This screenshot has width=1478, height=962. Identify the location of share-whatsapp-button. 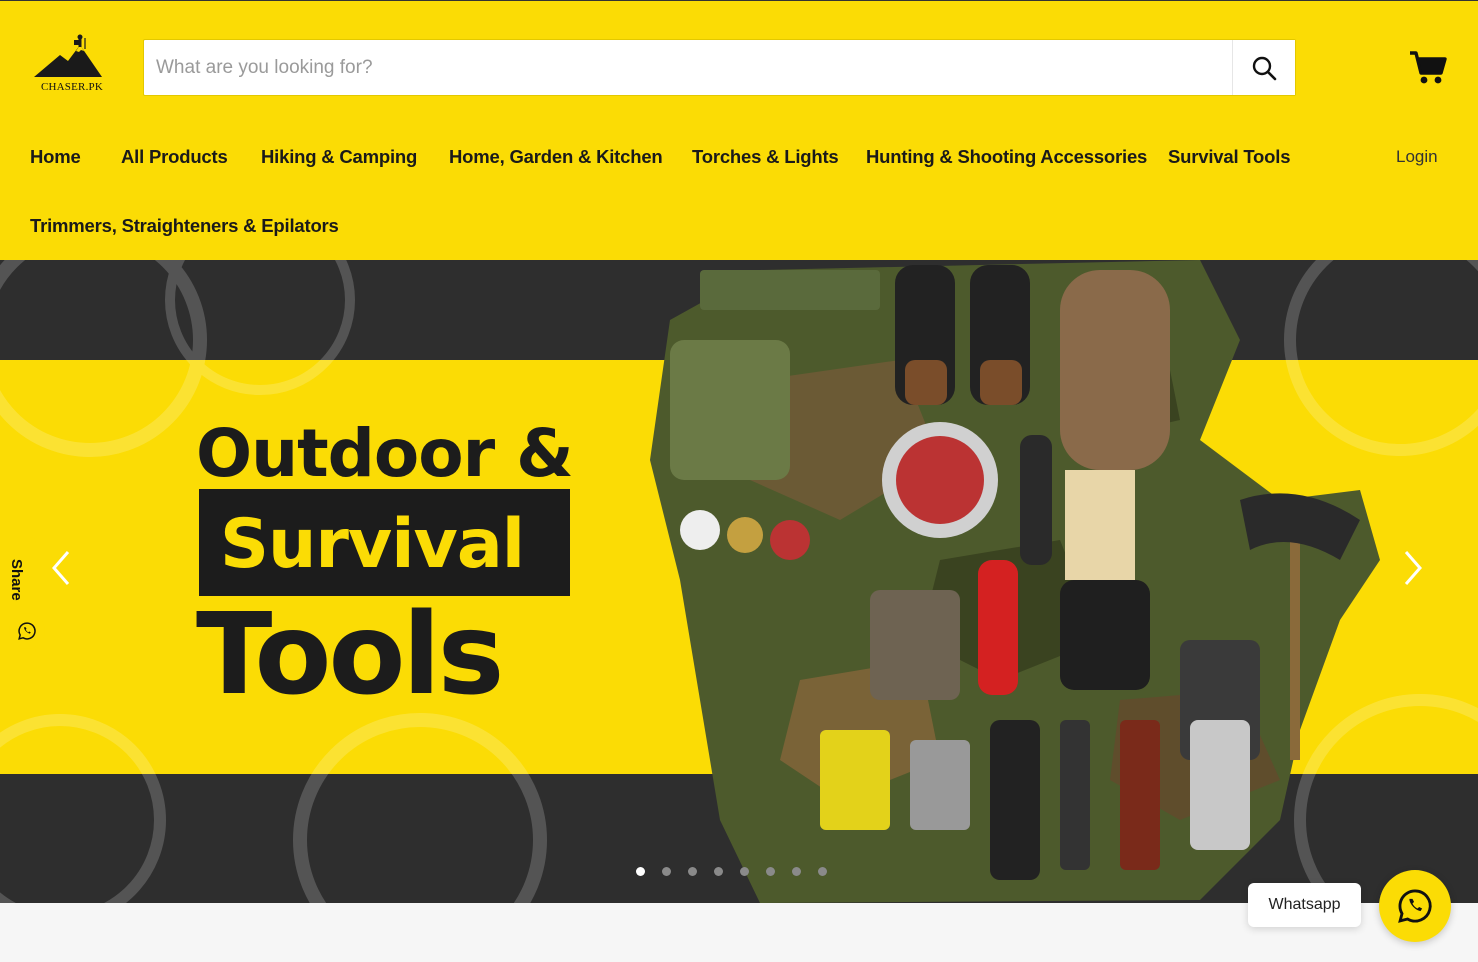
(27, 631).